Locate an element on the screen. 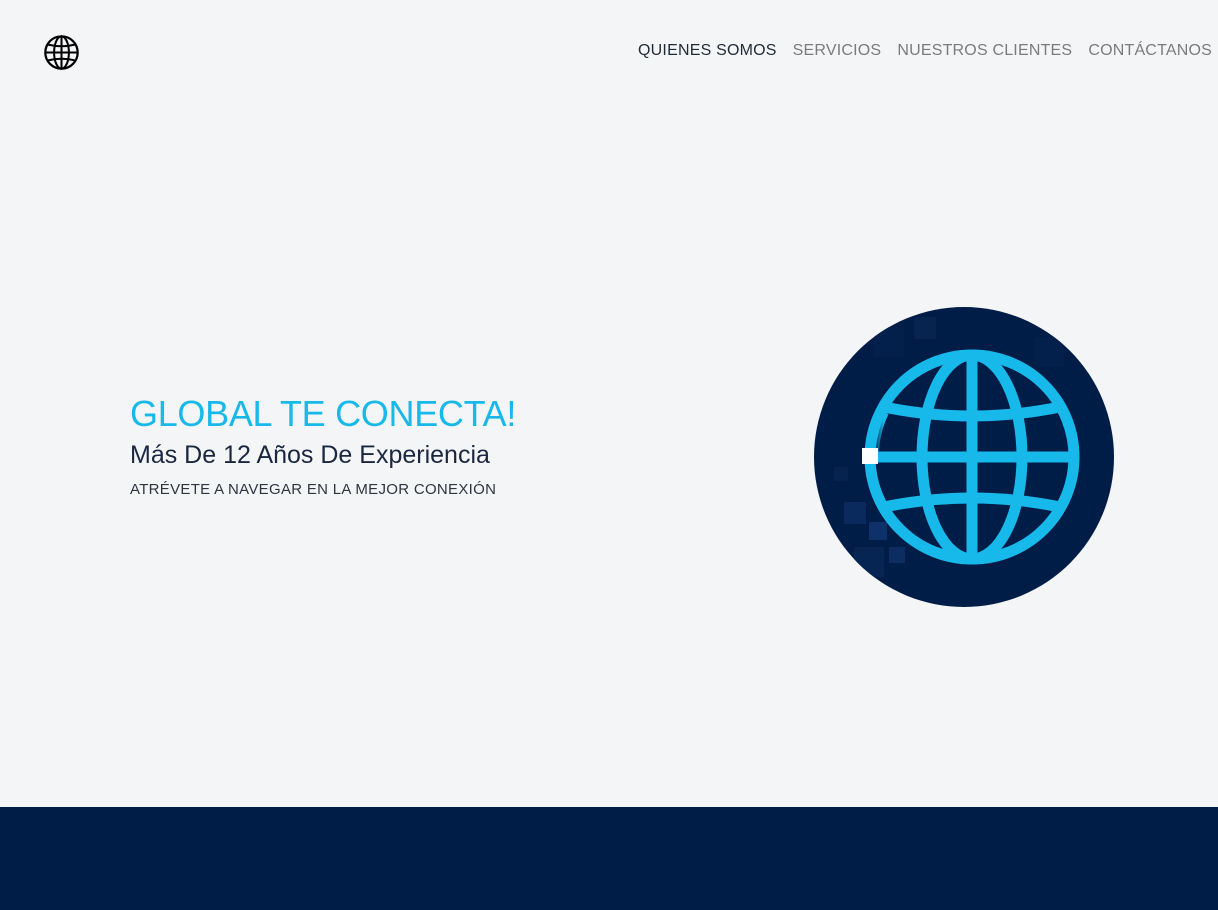 The image size is (1218, 910). hero-subtitle: Más De 12 Años De Experiencia is located at coordinates (310, 455).